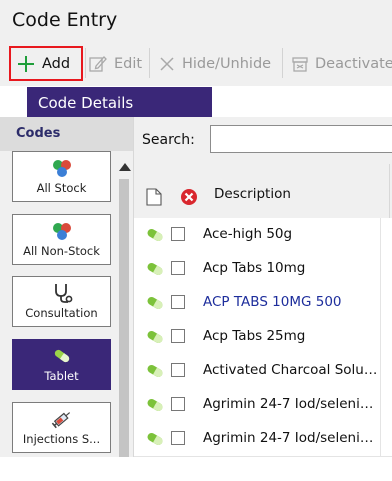 The height and width of the screenshot is (481, 392). Describe the element at coordinates (98, 63) in the screenshot. I see `edit-icon` at that location.